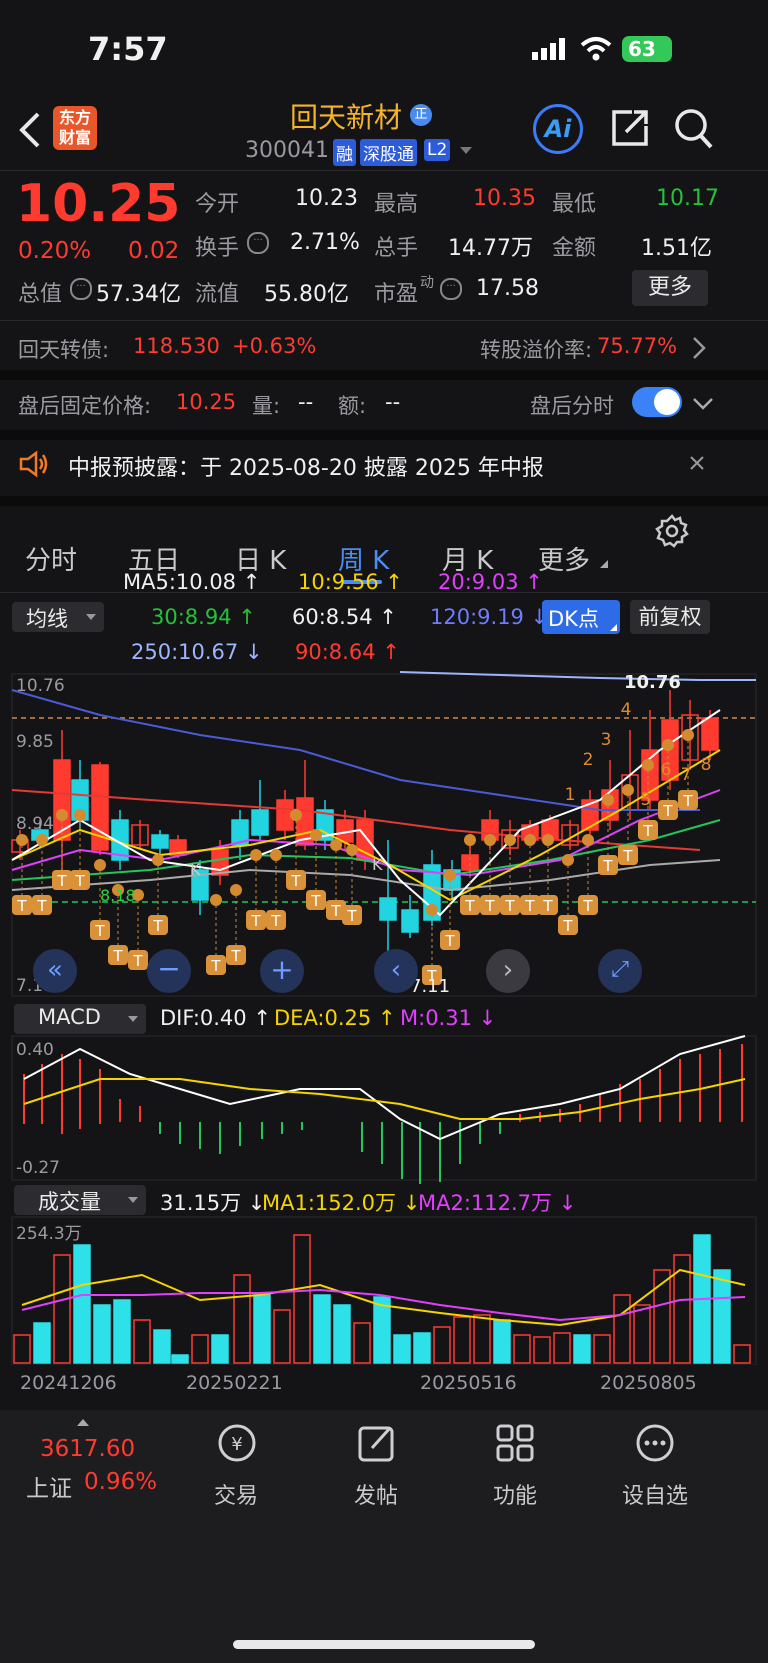  What do you see at coordinates (637, 346) in the screenshot?
I see `premium-value: 75.77%` at bounding box center [637, 346].